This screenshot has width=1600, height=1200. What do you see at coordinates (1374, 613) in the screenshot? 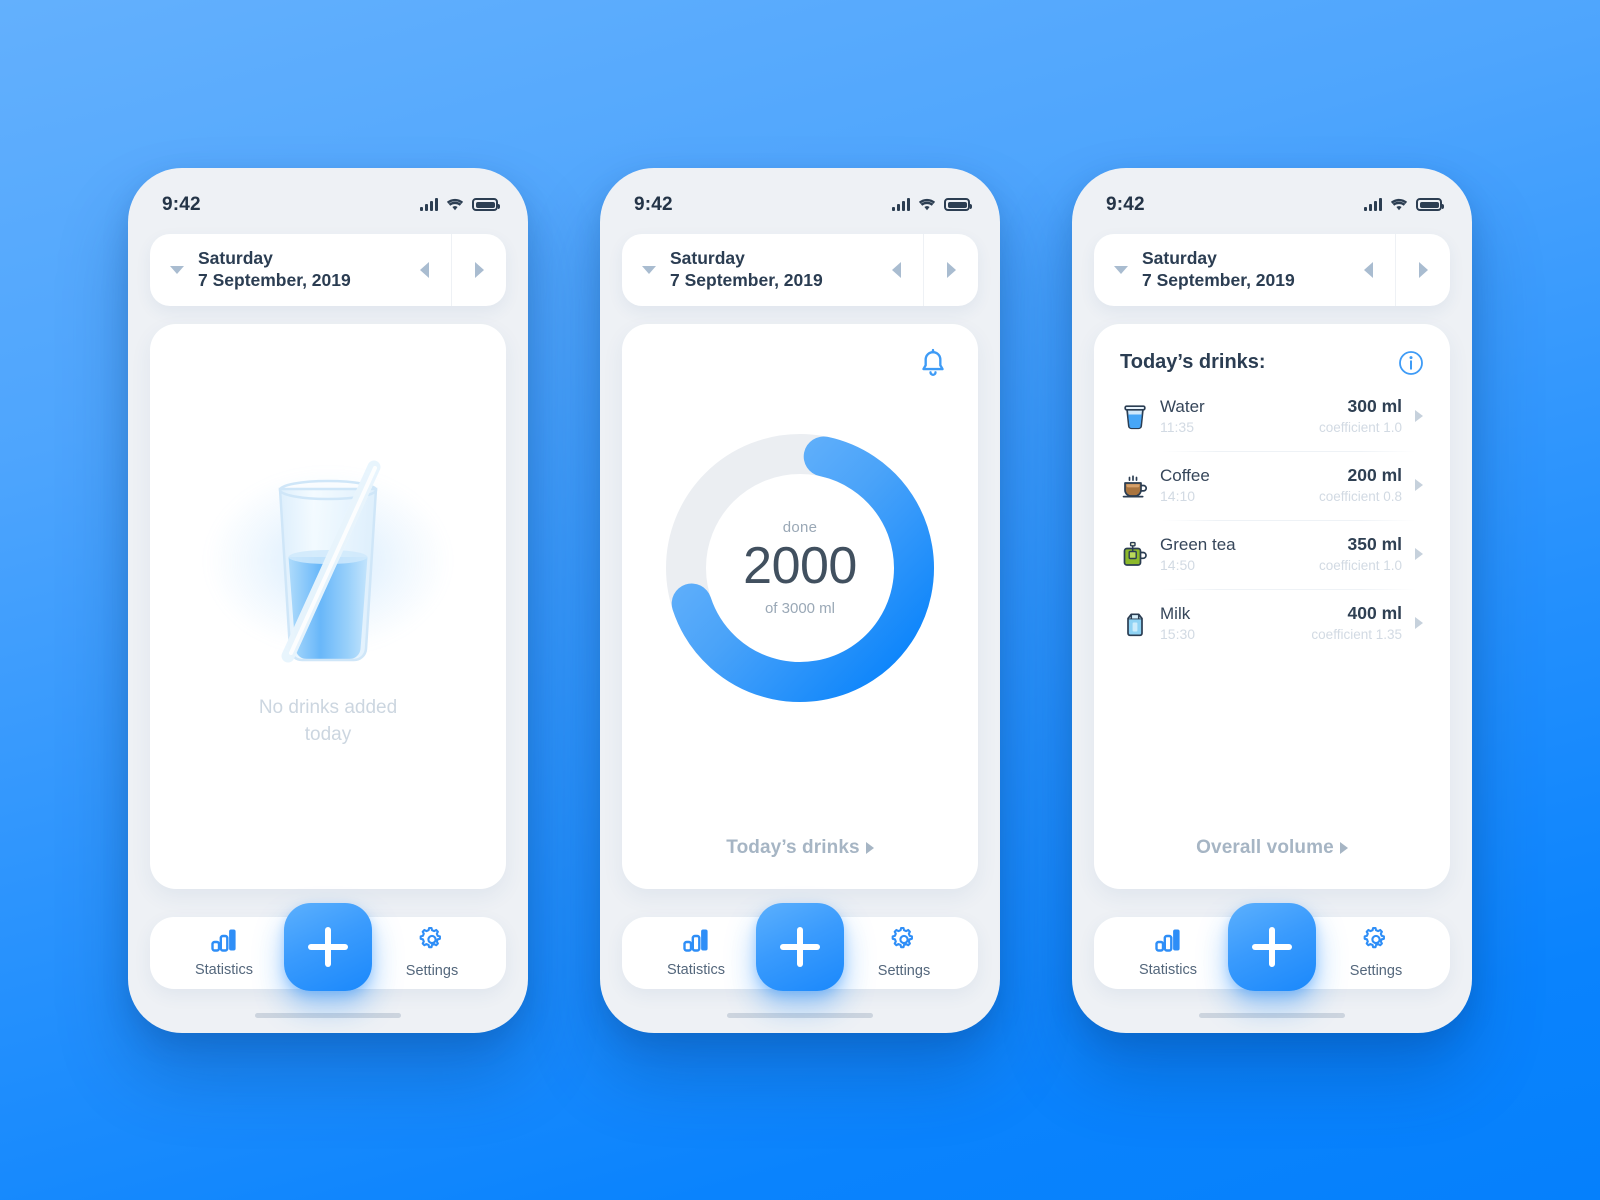
I see `drink-volume: 400 ml` at bounding box center [1374, 613].